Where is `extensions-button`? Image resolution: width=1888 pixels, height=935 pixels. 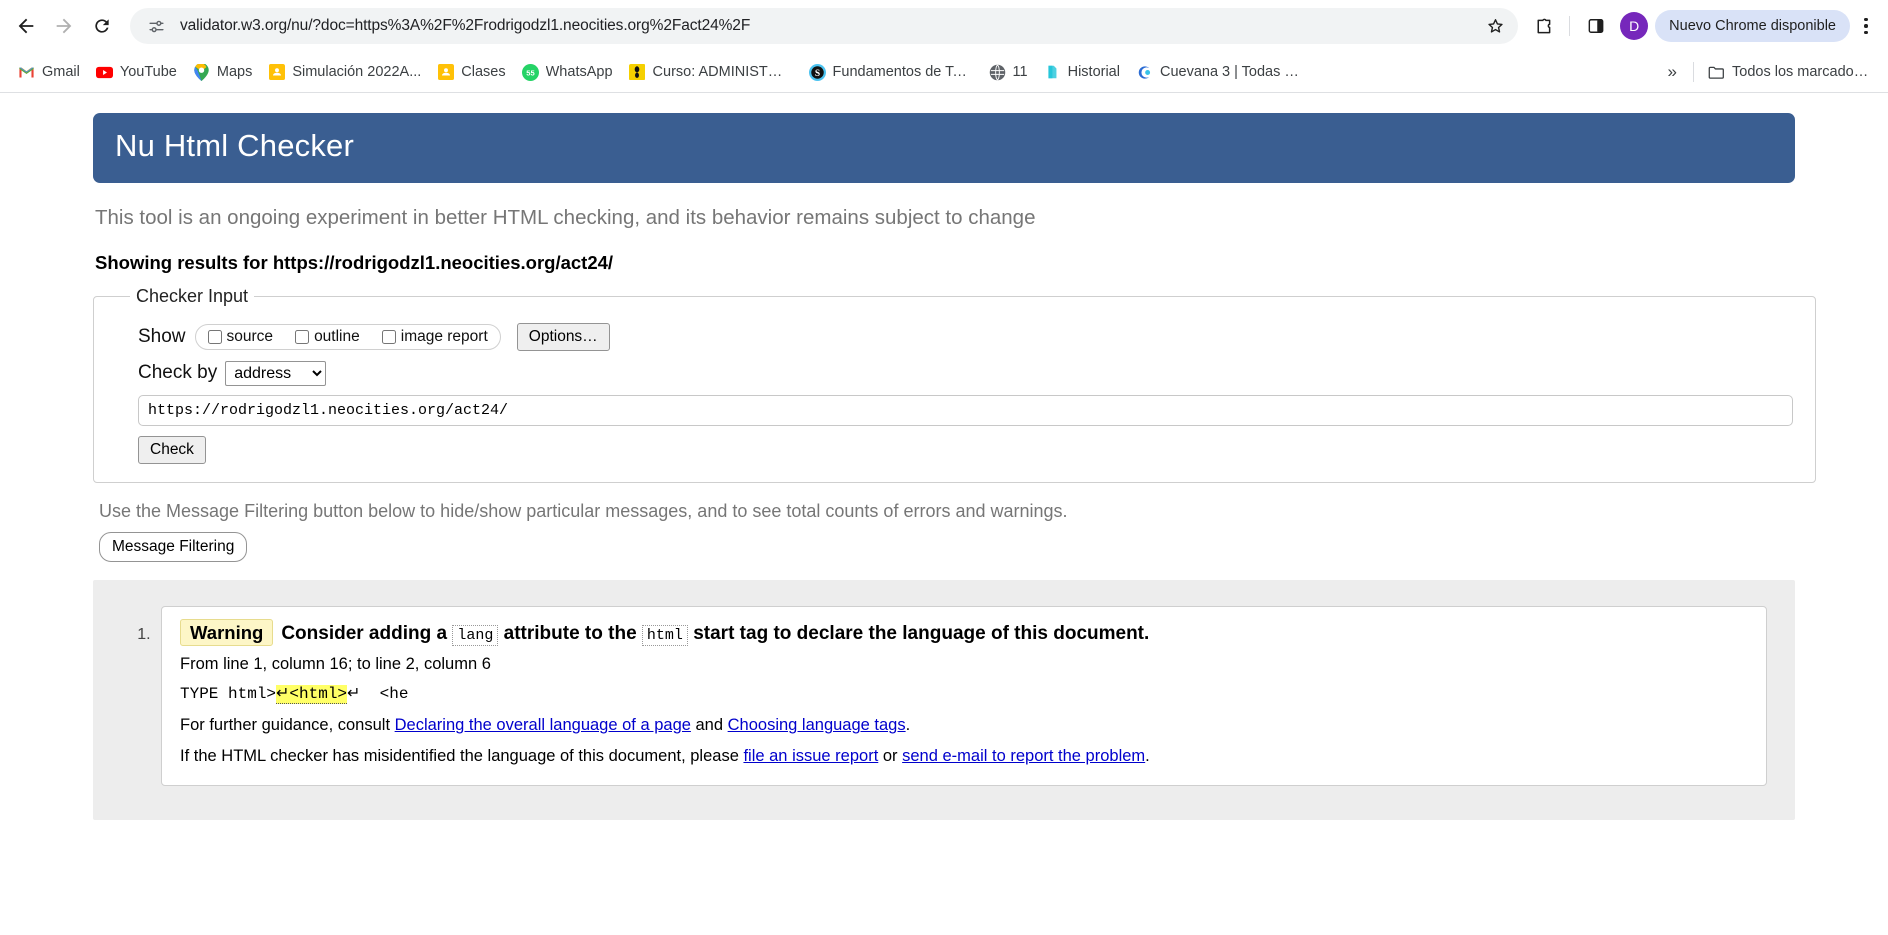
extensions-button is located at coordinates (1543, 26).